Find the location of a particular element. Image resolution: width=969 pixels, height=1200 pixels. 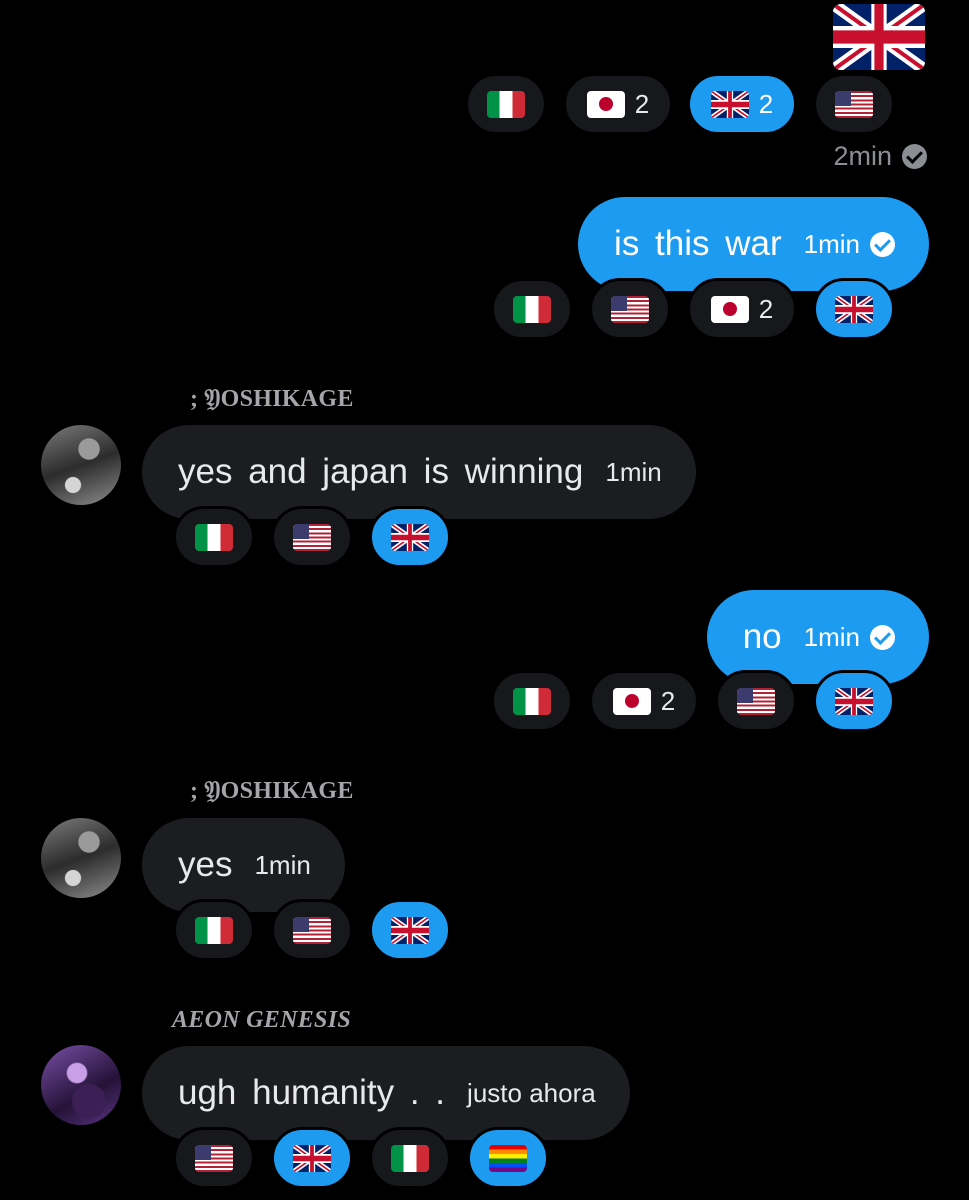

sticker-gb-flag is located at coordinates (879, 37).